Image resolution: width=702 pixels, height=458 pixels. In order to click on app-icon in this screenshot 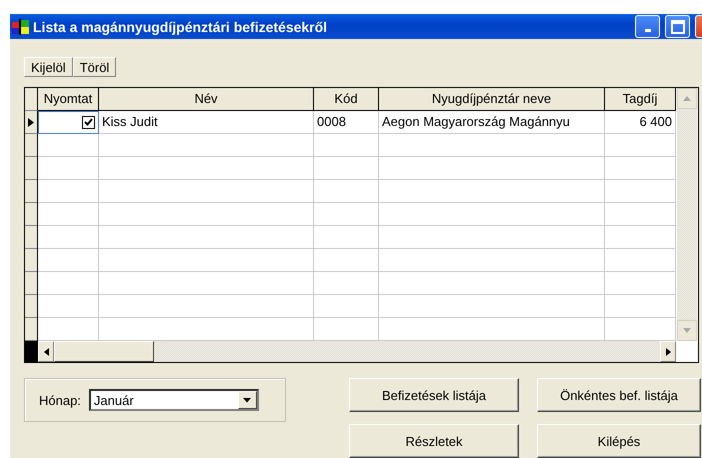, I will do `click(20, 26)`.